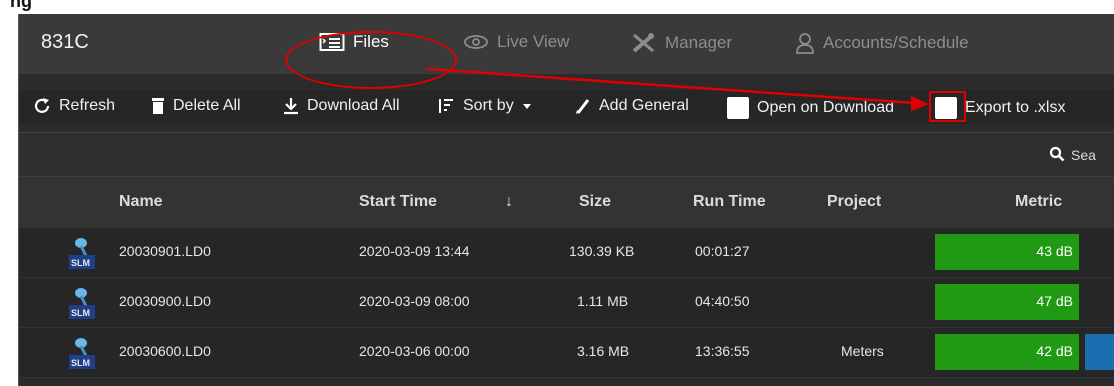 Image resolution: width=1114 pixels, height=386 pixels. I want to click on column-header-size: Size, so click(595, 202).